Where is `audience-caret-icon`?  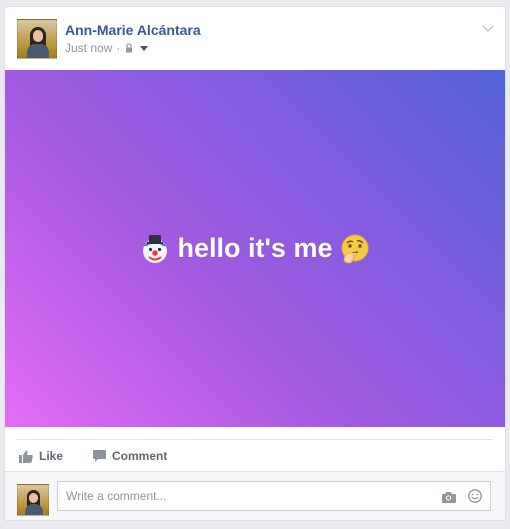 audience-caret-icon is located at coordinates (144, 48).